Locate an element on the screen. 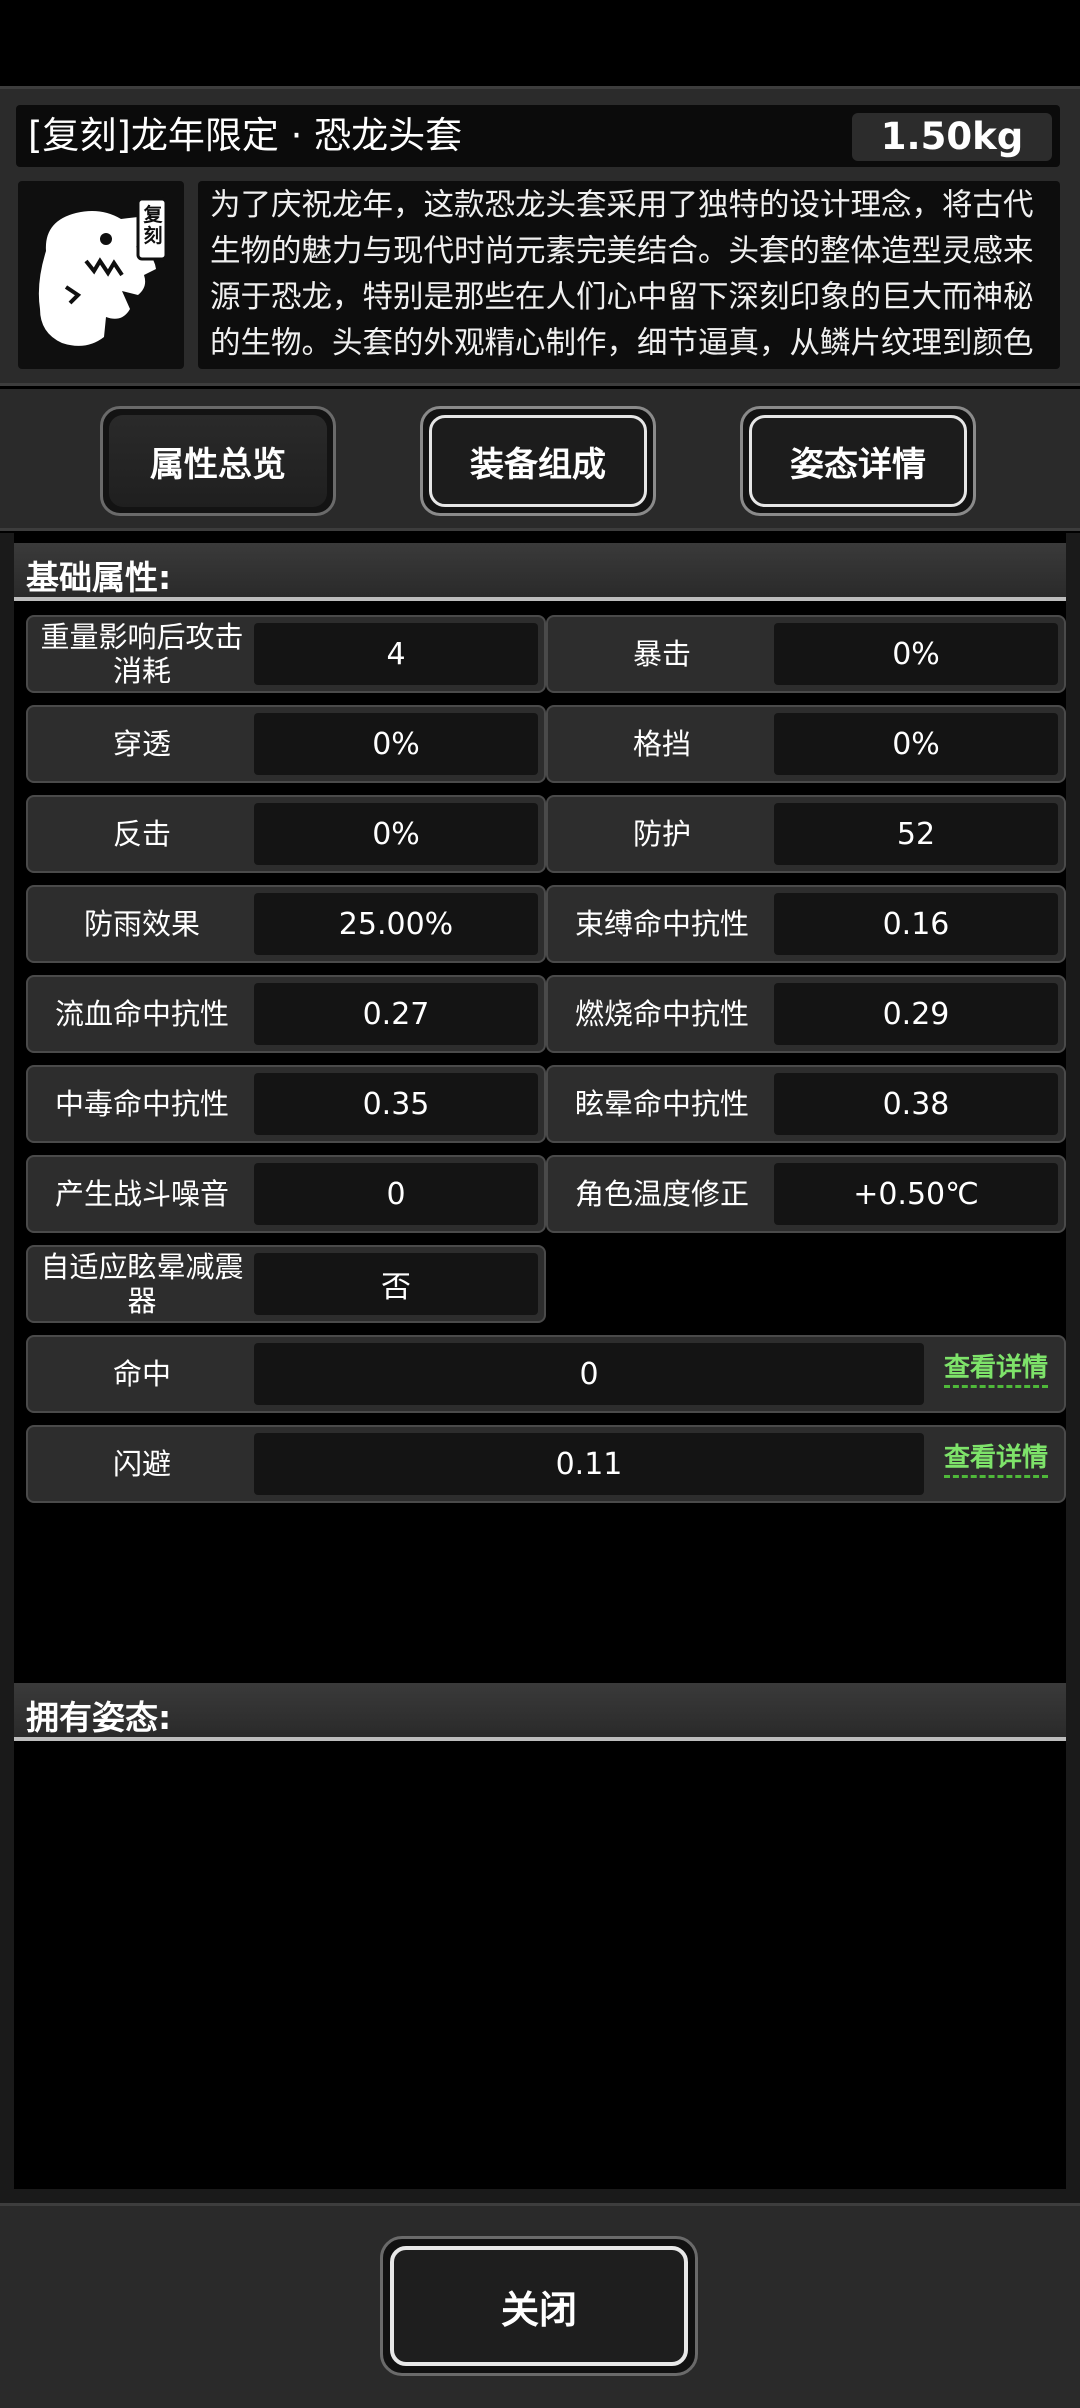 This screenshot has height=2408, width=1080. attr-block: 格挡 0% is located at coordinates (806, 744).